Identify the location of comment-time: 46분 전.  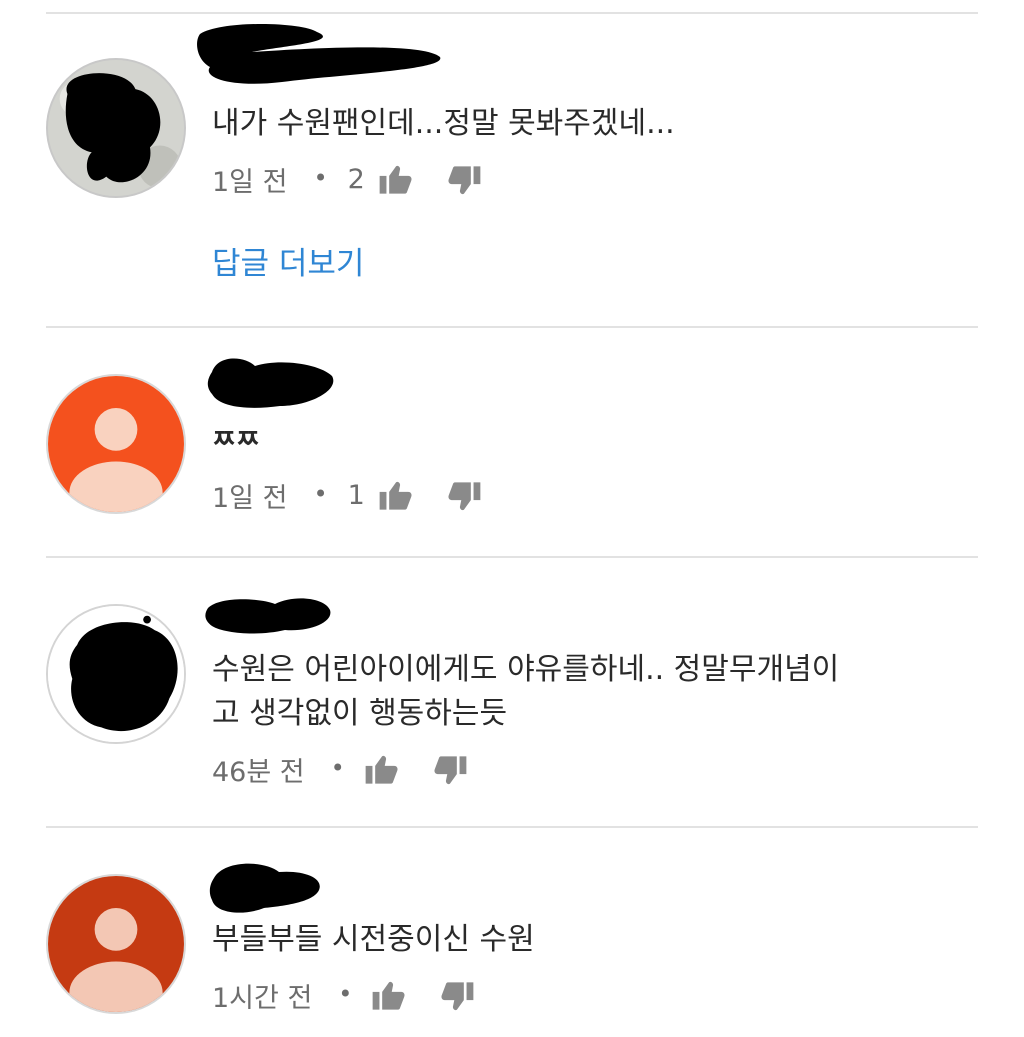
(258, 772).